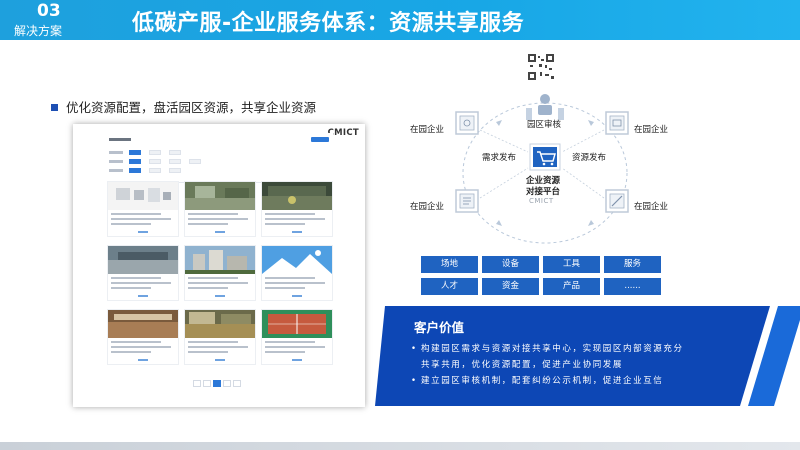  I want to click on portal-pagination, so click(220, 384).